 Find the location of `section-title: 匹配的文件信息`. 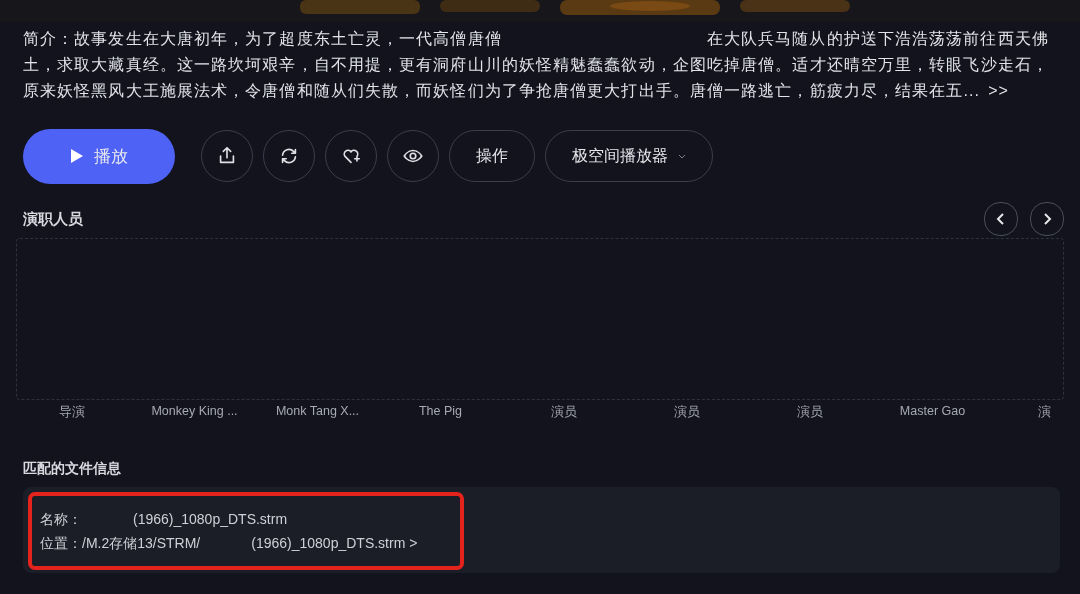

section-title: 匹配的文件信息 is located at coordinates (72, 469).